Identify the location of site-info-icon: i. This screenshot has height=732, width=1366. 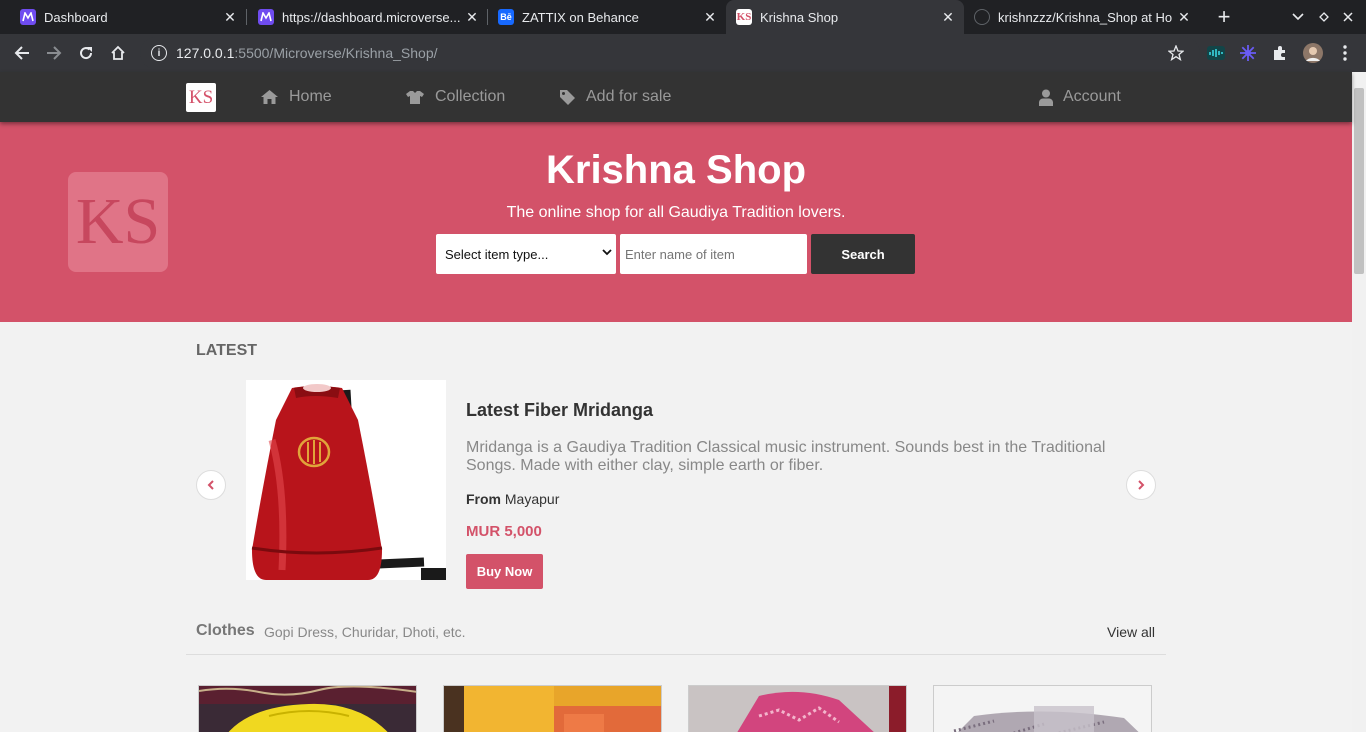
(159, 53).